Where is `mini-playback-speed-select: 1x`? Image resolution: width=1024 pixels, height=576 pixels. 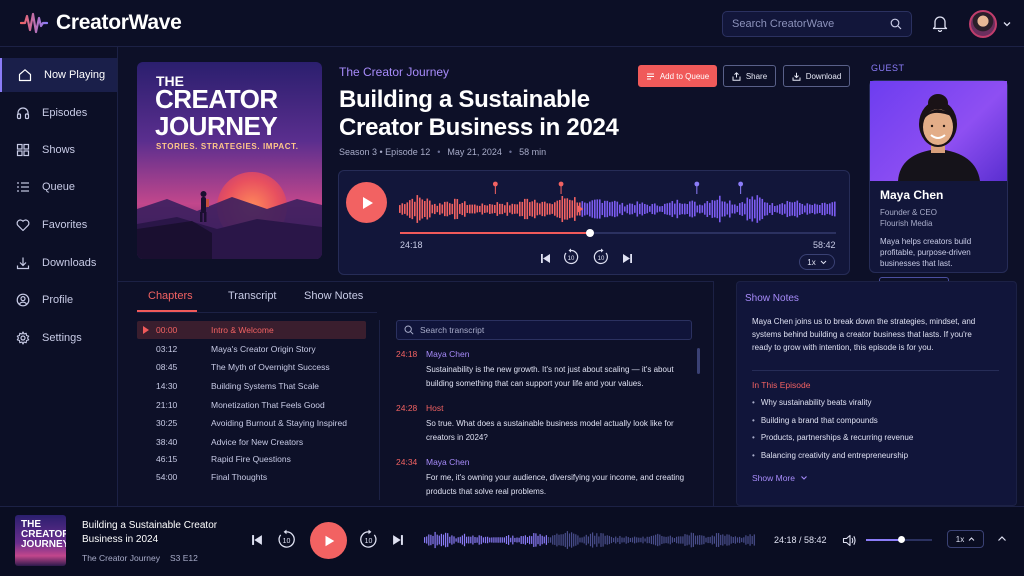 mini-playback-speed-select: 1x is located at coordinates (965, 539).